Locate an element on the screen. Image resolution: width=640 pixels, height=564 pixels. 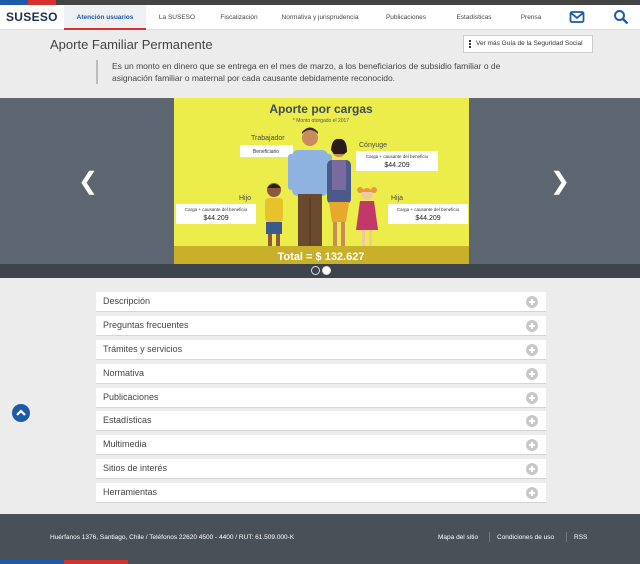
nav-fiscalizacion: Fiscalización is located at coordinates (239, 17).